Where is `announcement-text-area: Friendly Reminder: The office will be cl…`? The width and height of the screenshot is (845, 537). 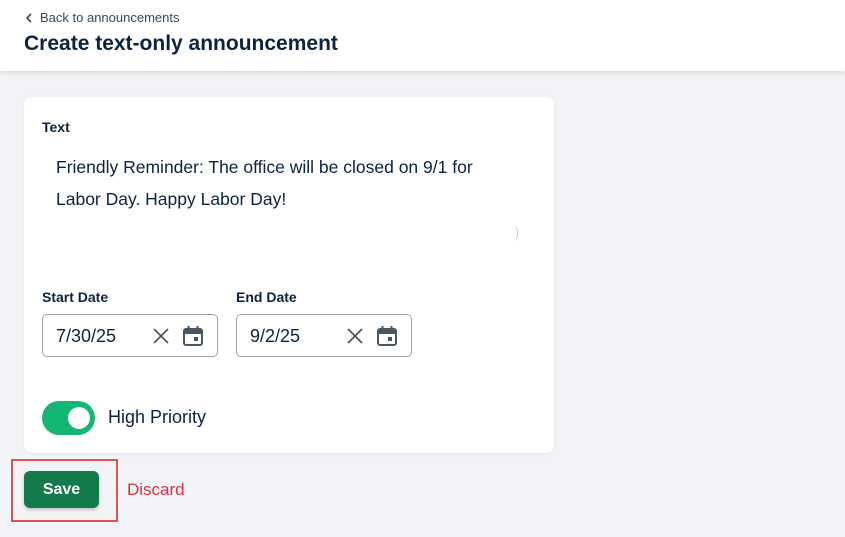
announcement-text-area: Friendly Reminder: The office will be cl… is located at coordinates (282, 198).